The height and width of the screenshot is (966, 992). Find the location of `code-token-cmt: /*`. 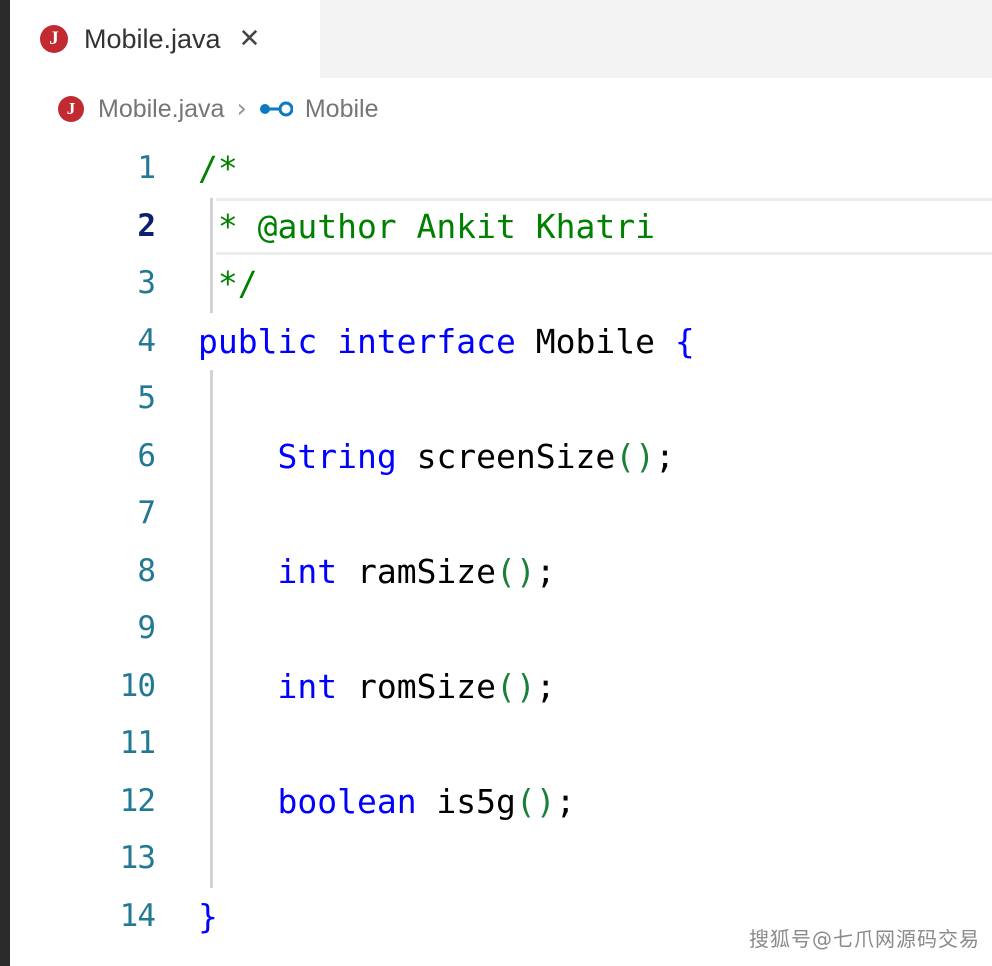

code-token-cmt: /* is located at coordinates (218, 168).